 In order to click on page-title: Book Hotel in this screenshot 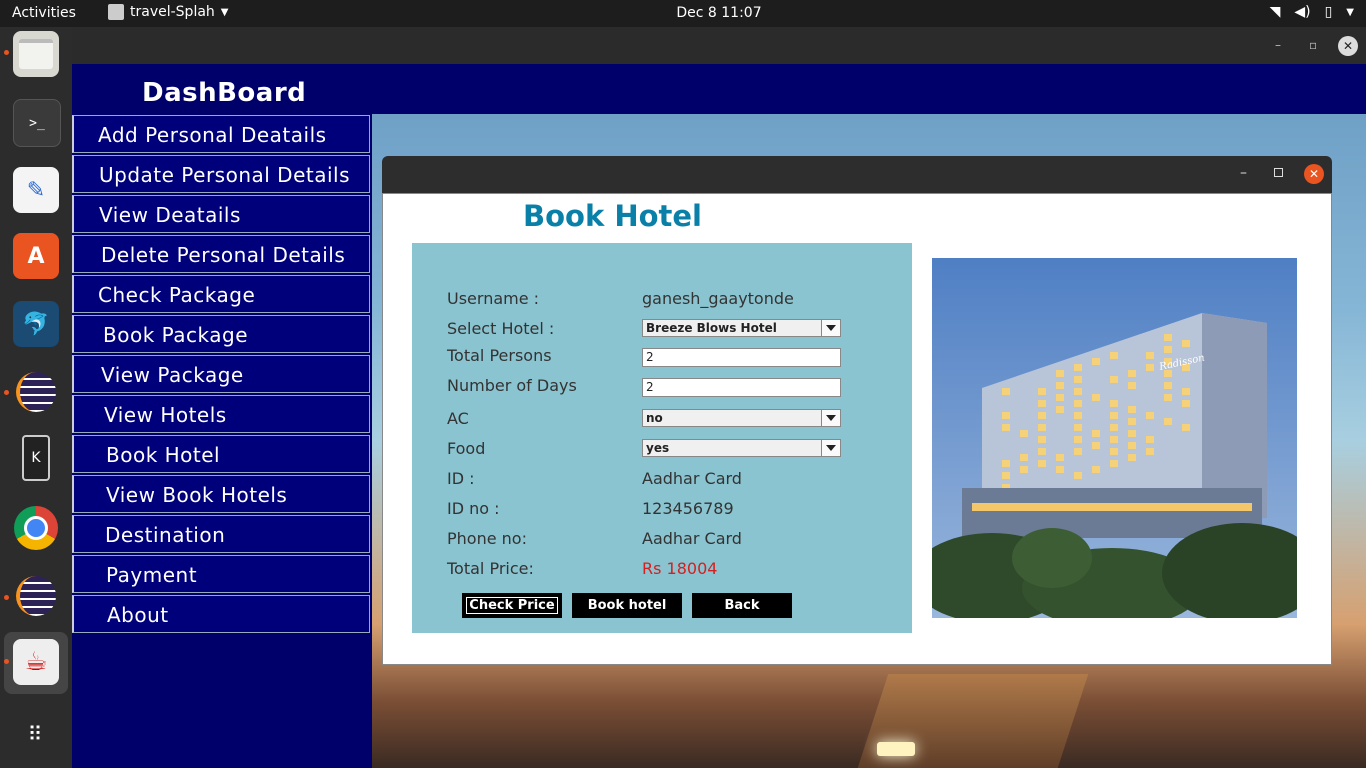, I will do `click(612, 216)`.